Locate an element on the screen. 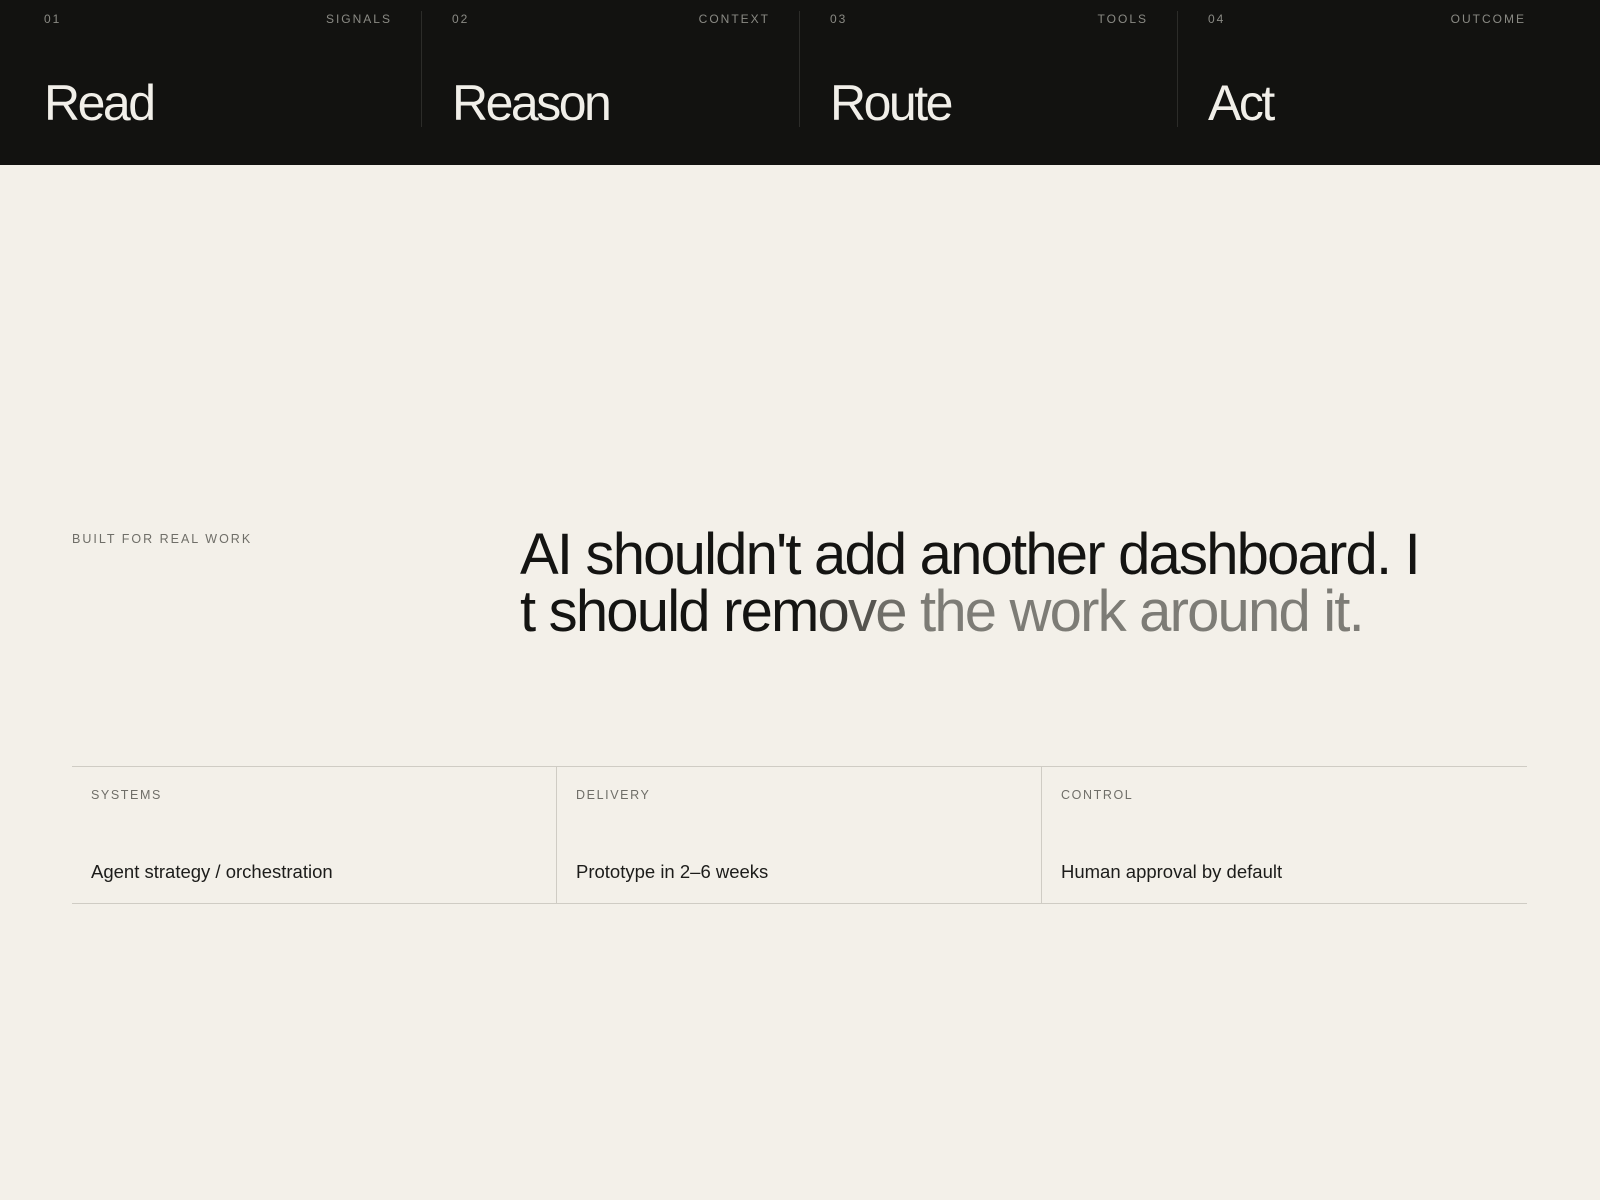 This screenshot has width=1600, height=1200. headline-line-2: t should remove the work around it. is located at coordinates (1025, 612).